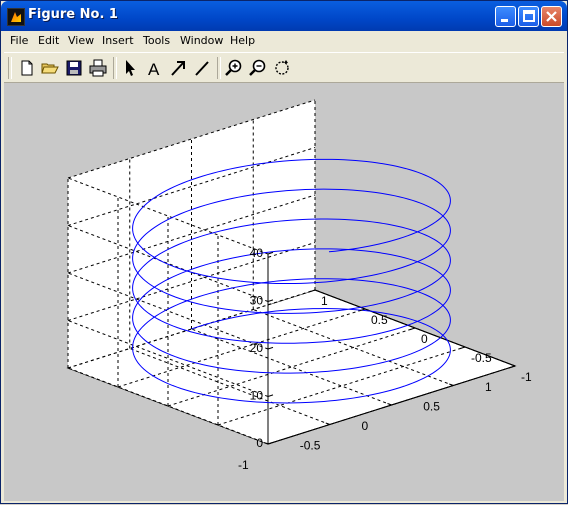  Describe the element at coordinates (234, 68) in the screenshot. I see `zoom-in-icon` at that location.